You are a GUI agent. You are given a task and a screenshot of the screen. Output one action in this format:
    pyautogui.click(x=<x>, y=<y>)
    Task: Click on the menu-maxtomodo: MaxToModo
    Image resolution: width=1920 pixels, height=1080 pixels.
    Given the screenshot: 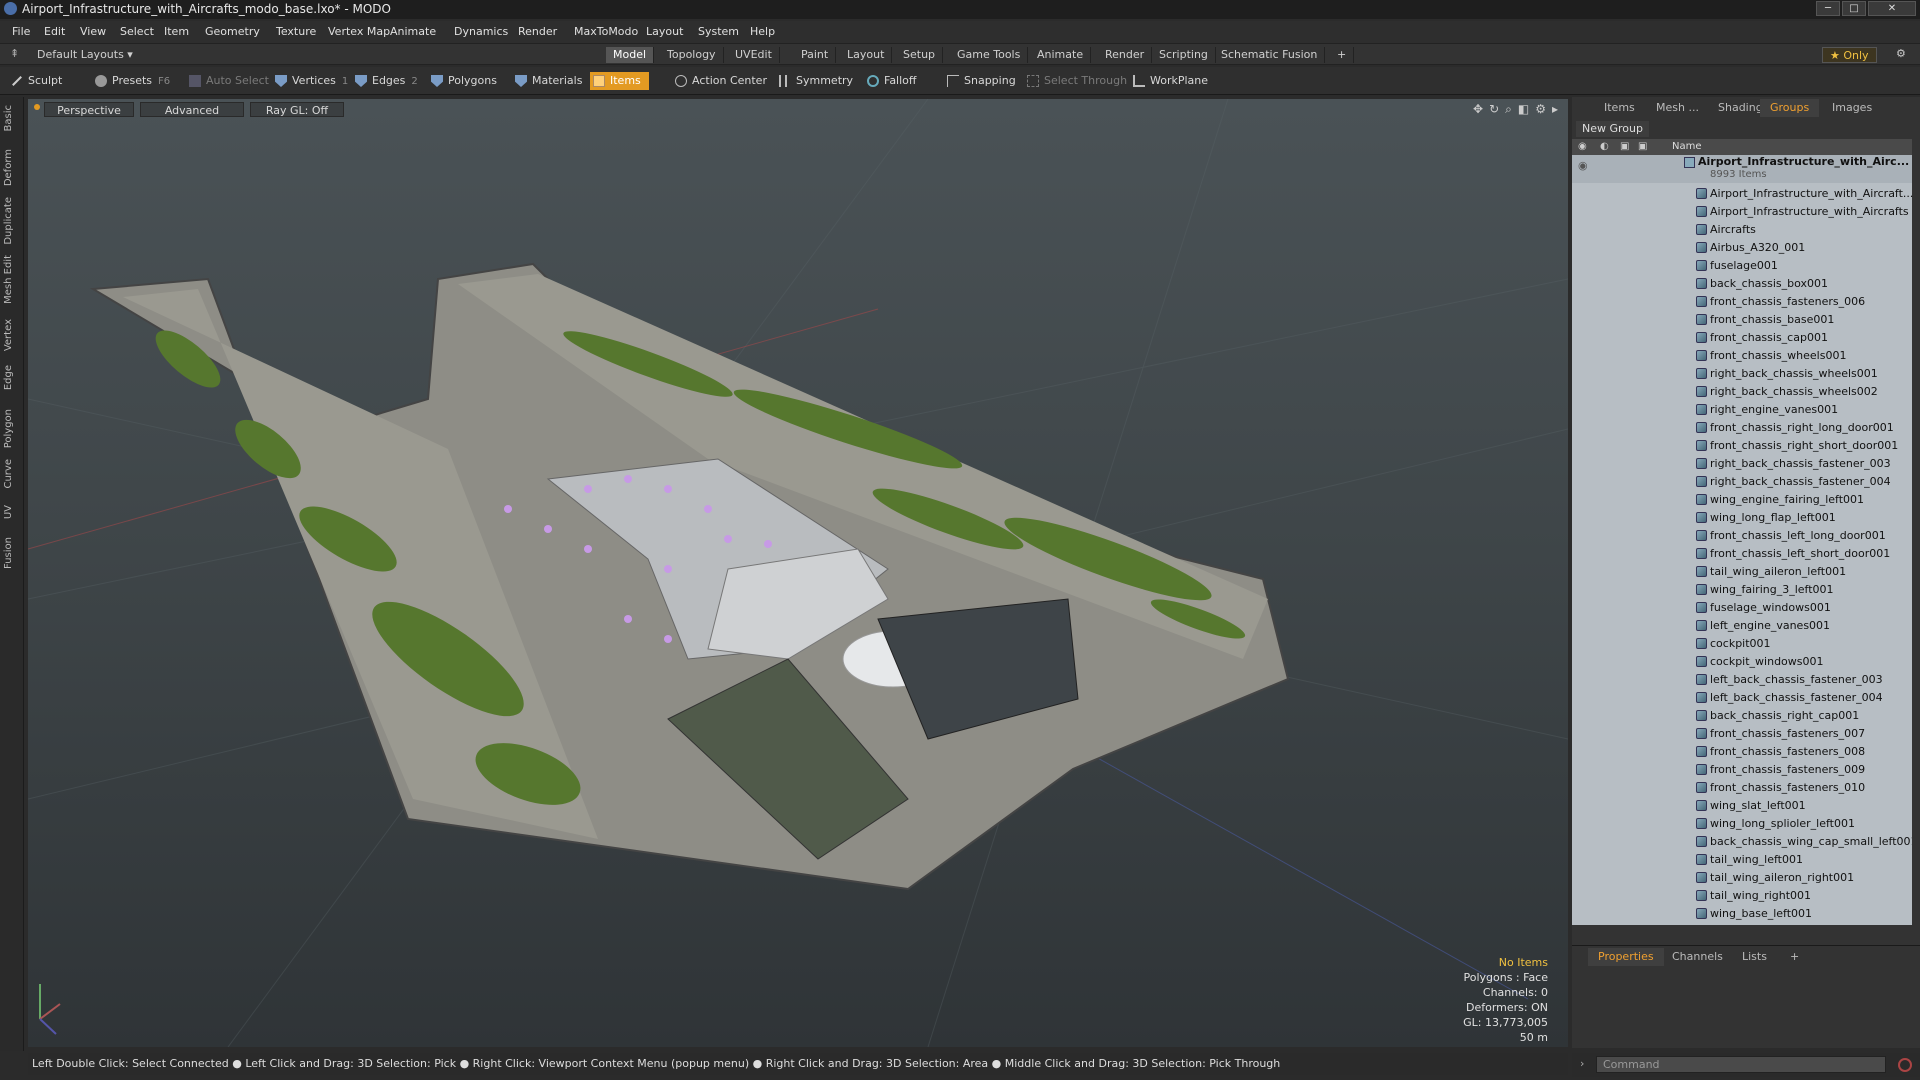 What is the action you would take?
    pyautogui.click(x=606, y=31)
    